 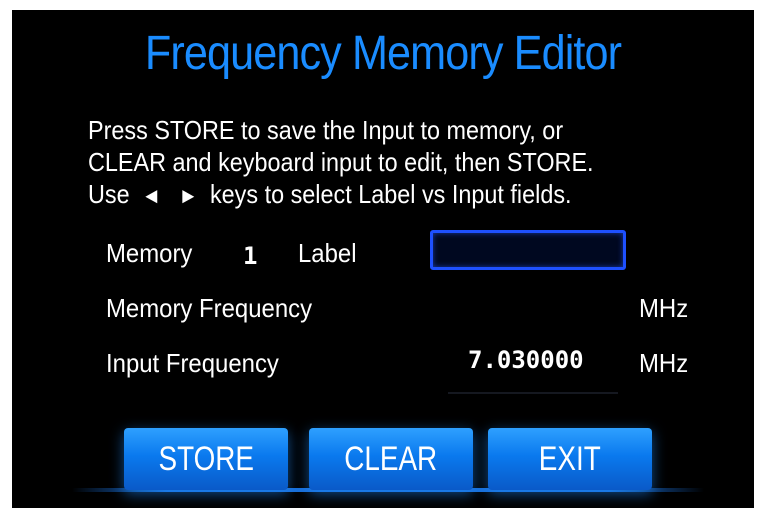 What do you see at coordinates (209, 308) in the screenshot?
I see `memory-frequency-label: Memory Frequency` at bounding box center [209, 308].